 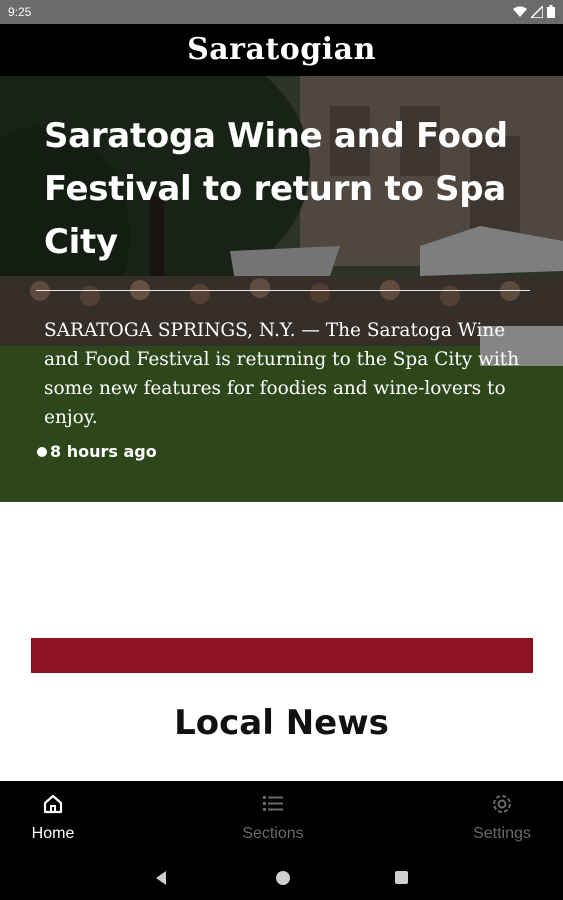 I want to click on signal-icon, so click(x=537, y=11).